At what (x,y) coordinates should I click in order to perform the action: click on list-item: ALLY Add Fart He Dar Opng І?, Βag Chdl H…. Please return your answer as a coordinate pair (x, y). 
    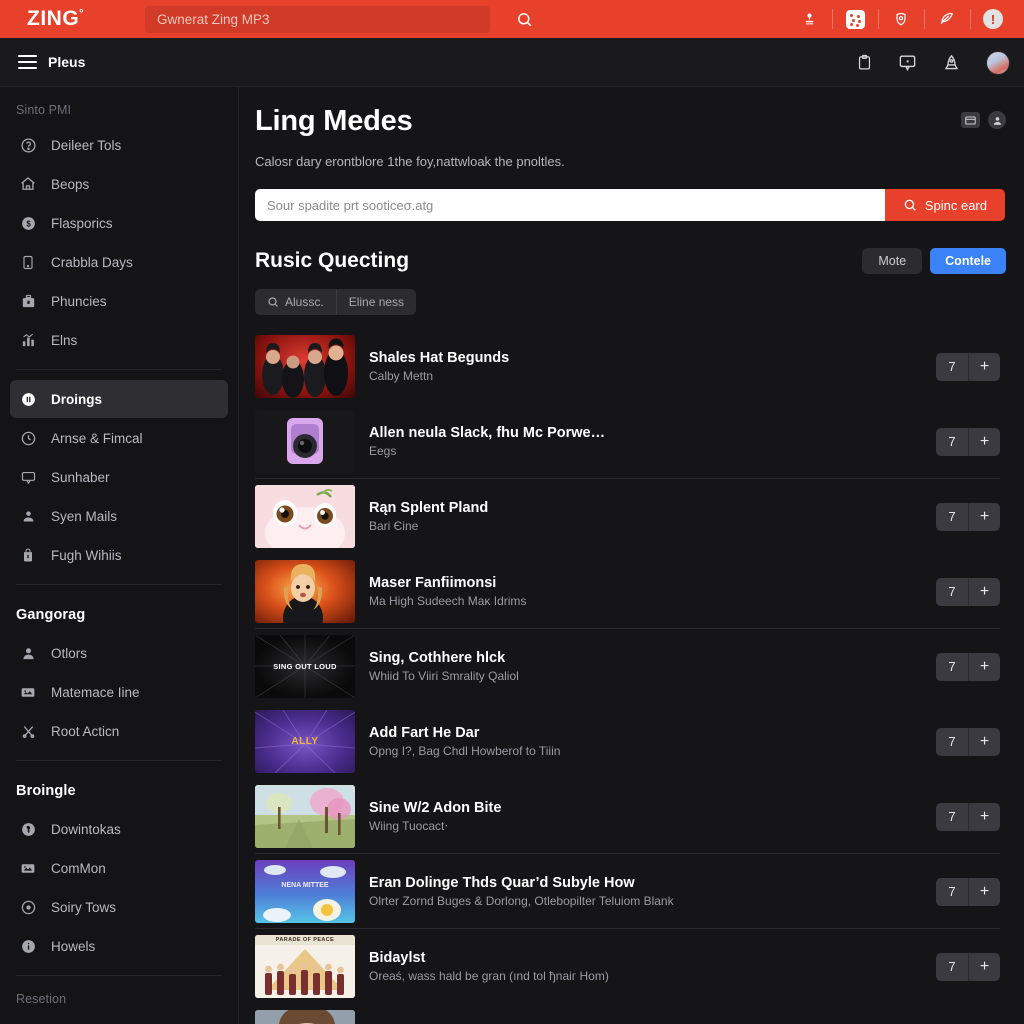
    Looking at the image, I should click on (630, 741).